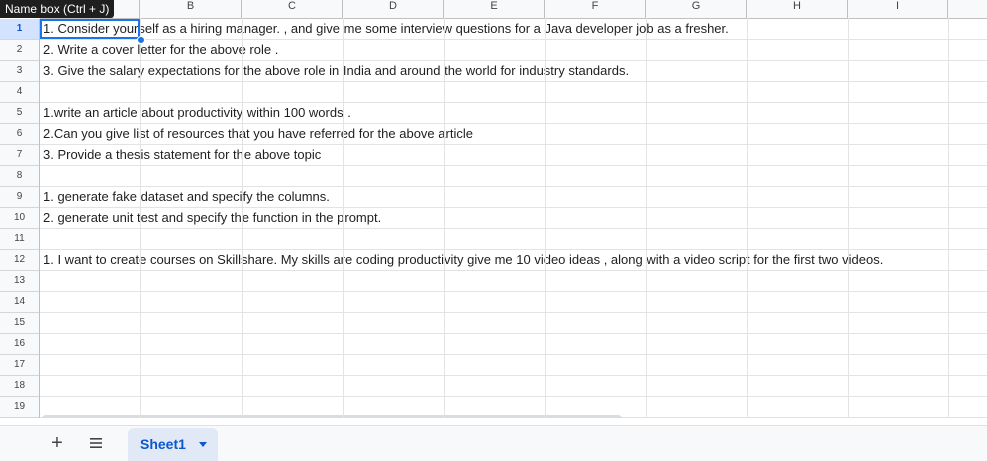  What do you see at coordinates (393, 9) in the screenshot?
I see `column-header-d: D` at bounding box center [393, 9].